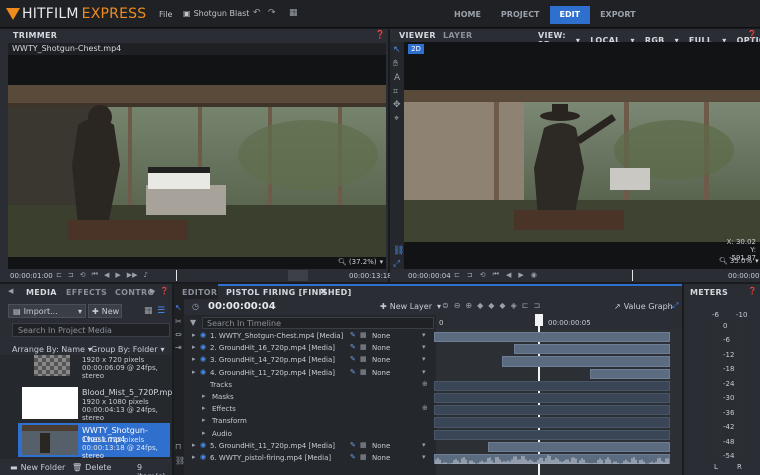 The image size is (760, 475). What do you see at coordinates (752, 34) in the screenshot?
I see `viewer-help-icon: ❓` at bounding box center [752, 34].